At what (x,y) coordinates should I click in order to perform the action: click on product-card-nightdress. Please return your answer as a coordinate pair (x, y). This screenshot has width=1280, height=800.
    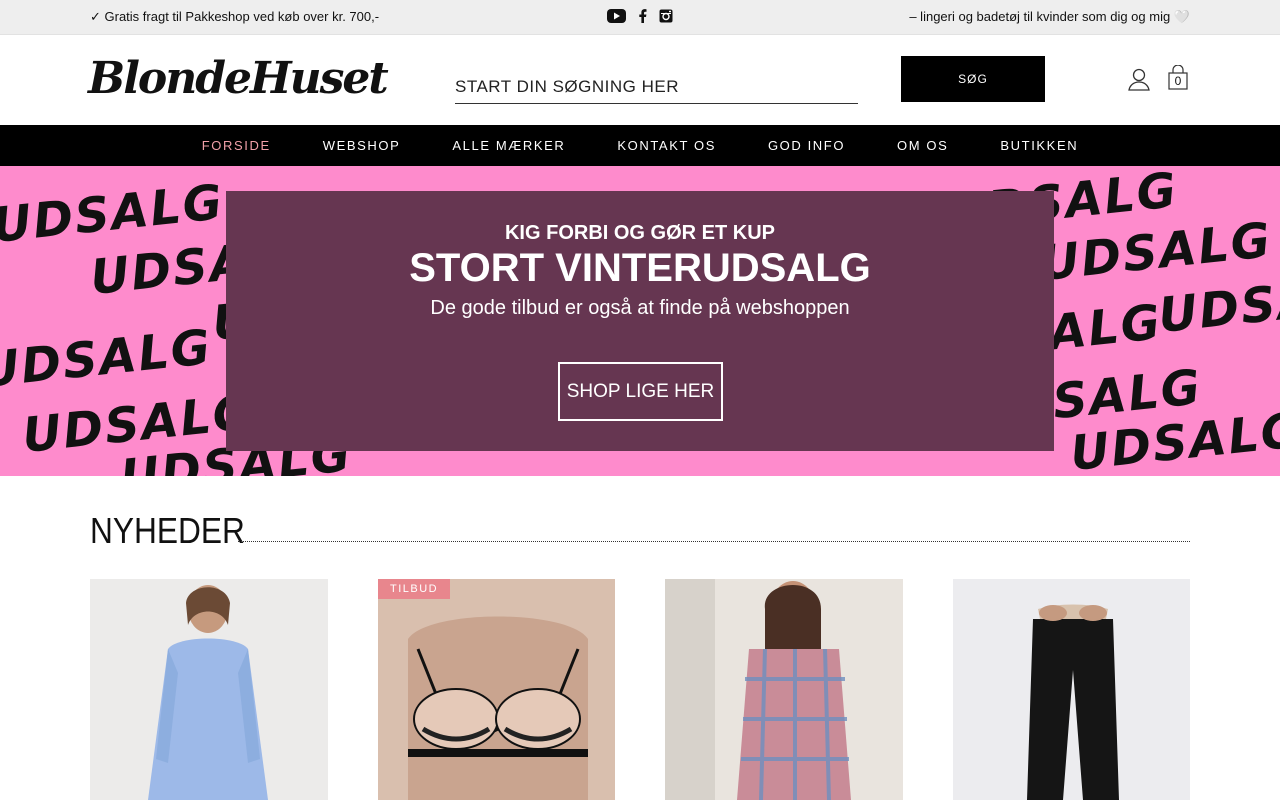
    Looking at the image, I should click on (209, 689).